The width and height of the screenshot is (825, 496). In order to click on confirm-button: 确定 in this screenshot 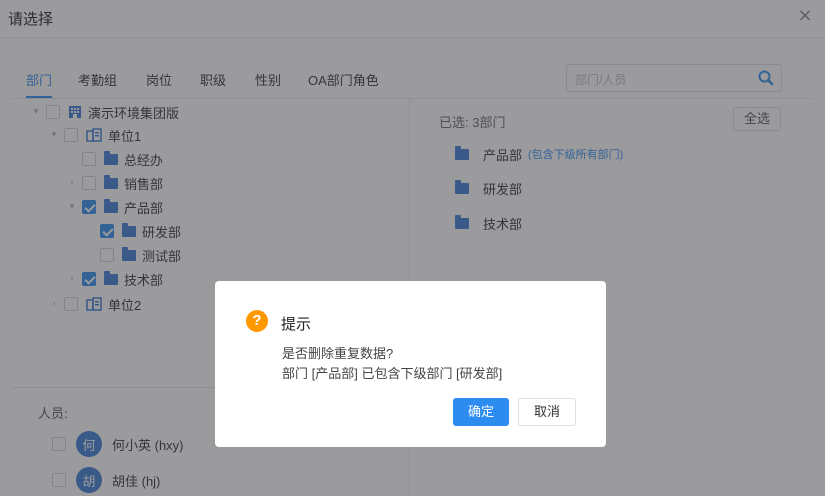, I will do `click(481, 412)`.